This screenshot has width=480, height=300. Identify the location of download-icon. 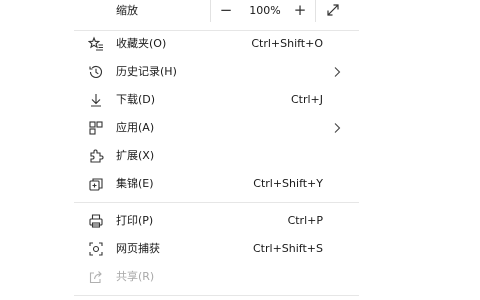
(96, 100).